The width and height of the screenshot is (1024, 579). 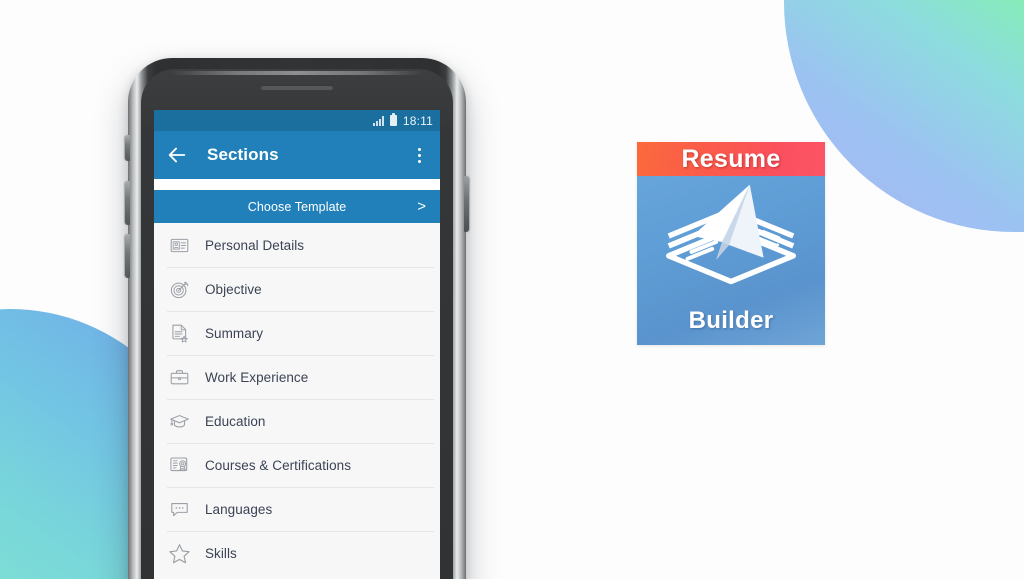 I want to click on certificate-icon, so click(x=179, y=465).